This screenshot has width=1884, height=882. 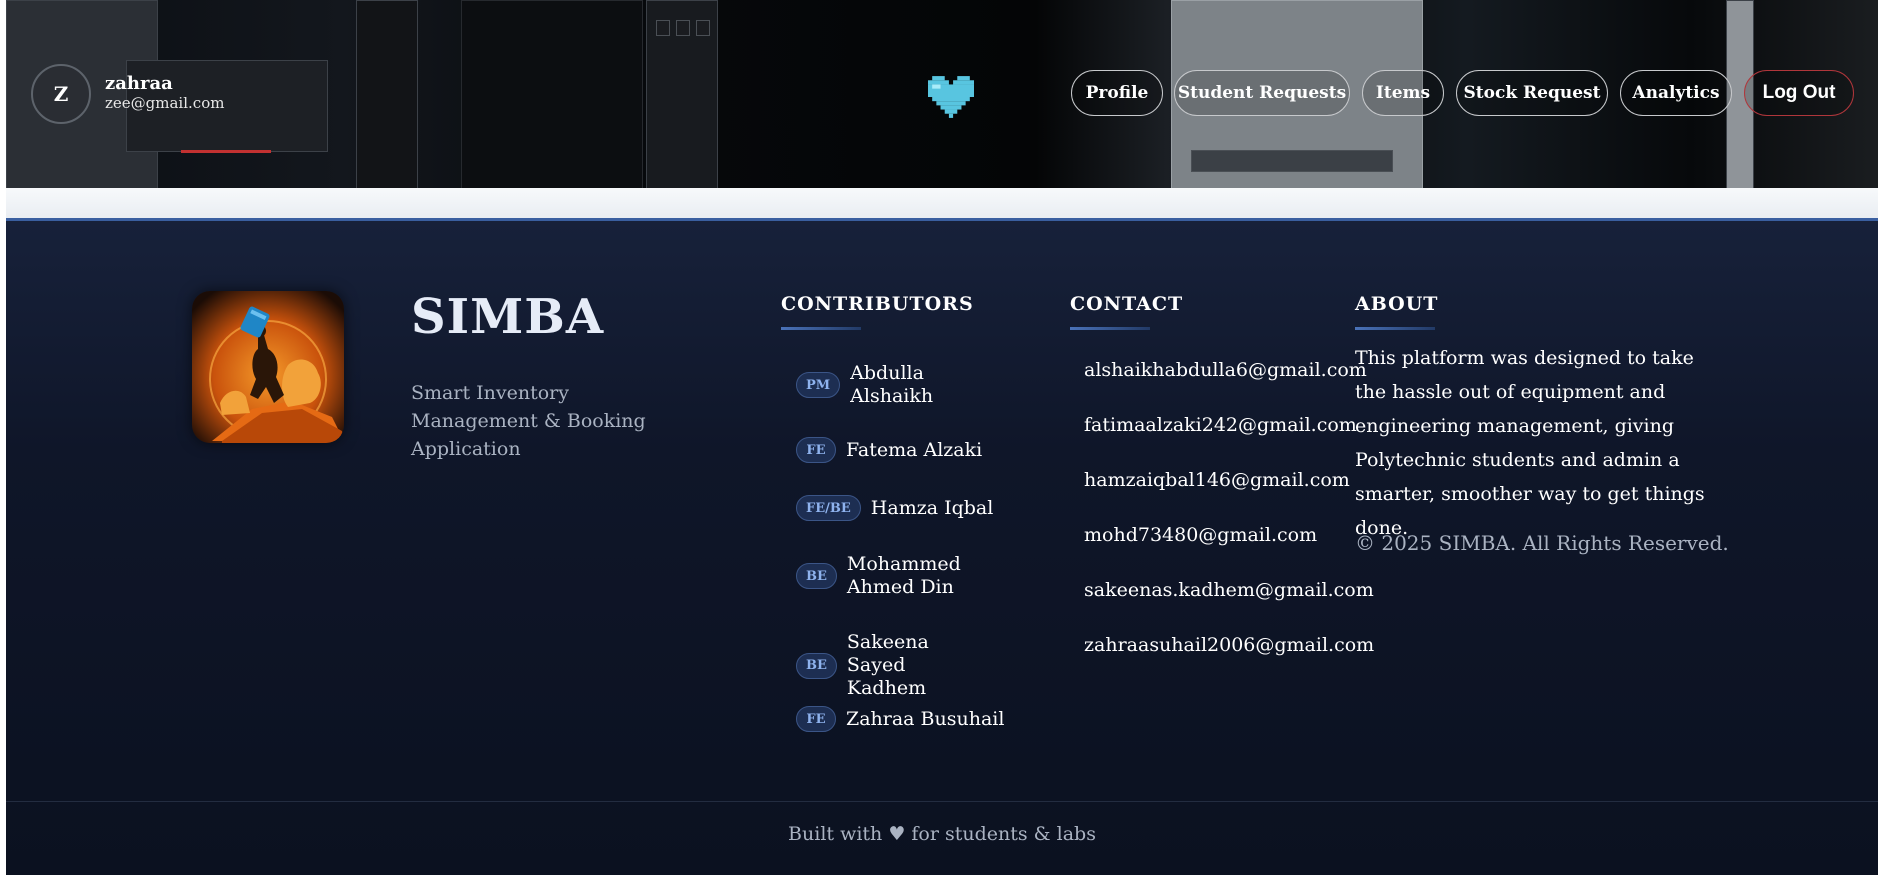 I want to click on contributor-item: FE Fatema Alzaki, so click(x=889, y=450).